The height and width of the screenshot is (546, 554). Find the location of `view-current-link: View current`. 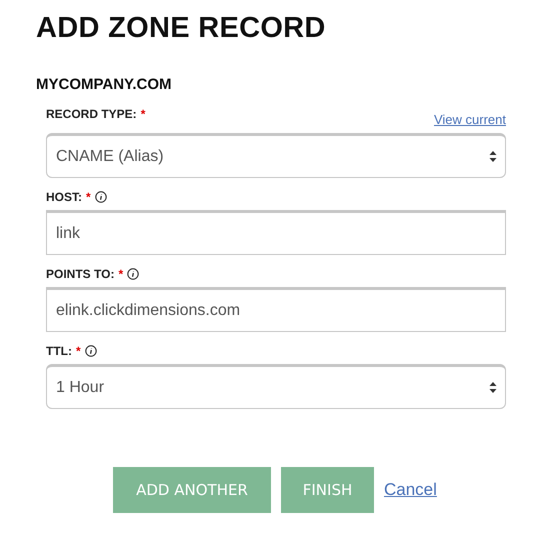

view-current-link: View current is located at coordinates (470, 119).